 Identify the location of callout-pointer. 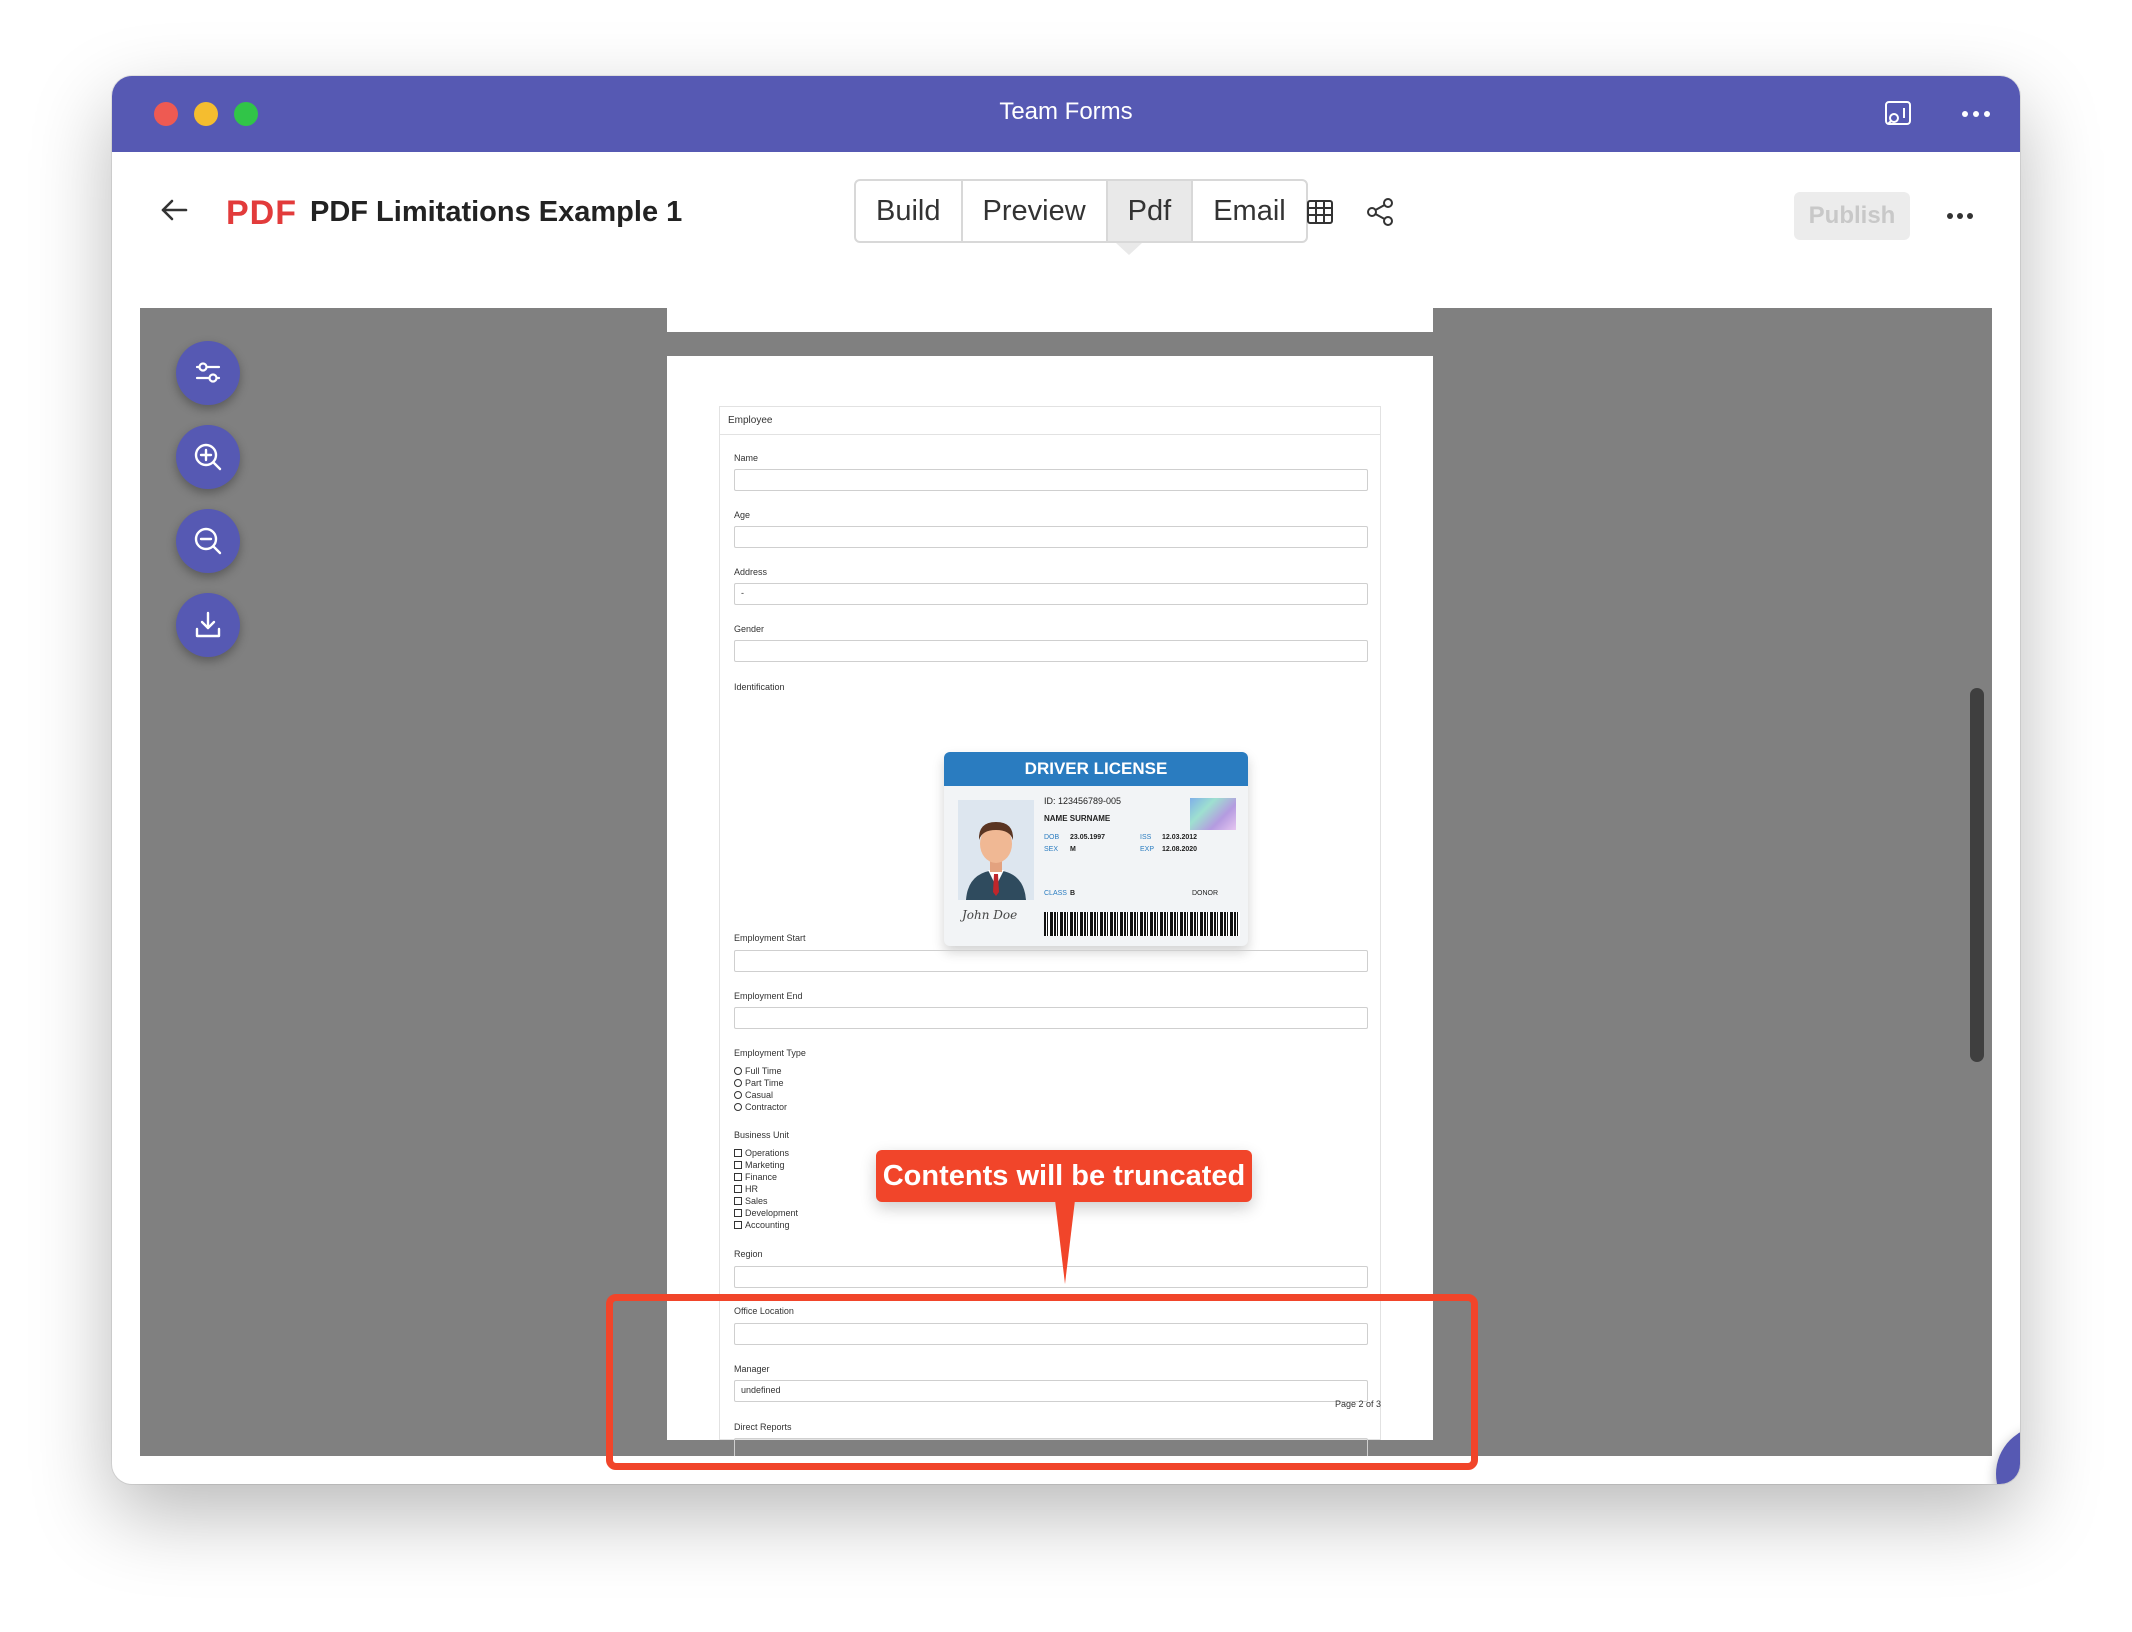
(1065, 1242).